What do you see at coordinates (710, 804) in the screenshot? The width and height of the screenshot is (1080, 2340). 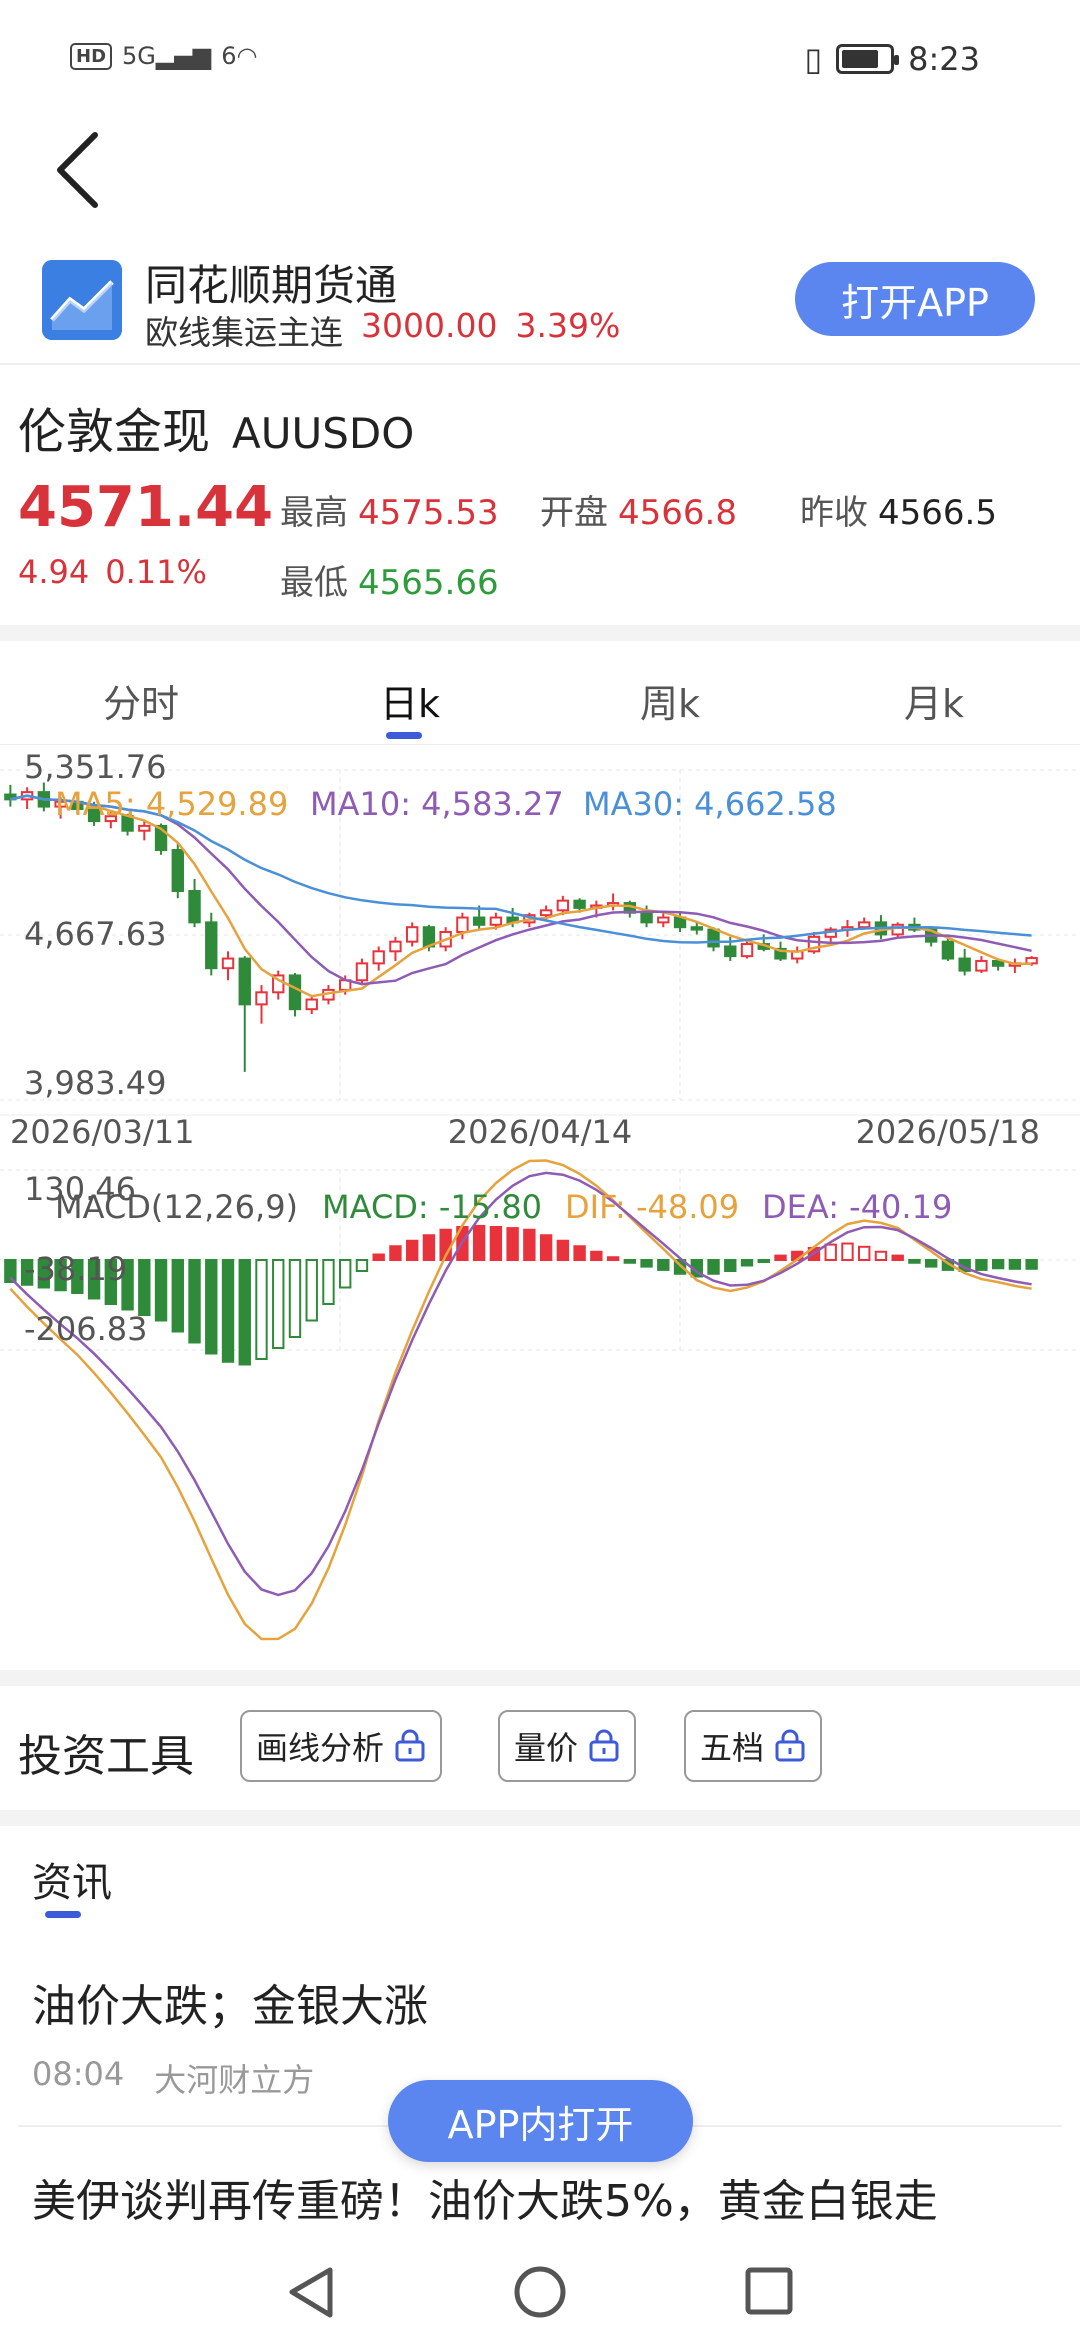 I see `ma-legend-ma30: MA30: 4,662.58` at bounding box center [710, 804].